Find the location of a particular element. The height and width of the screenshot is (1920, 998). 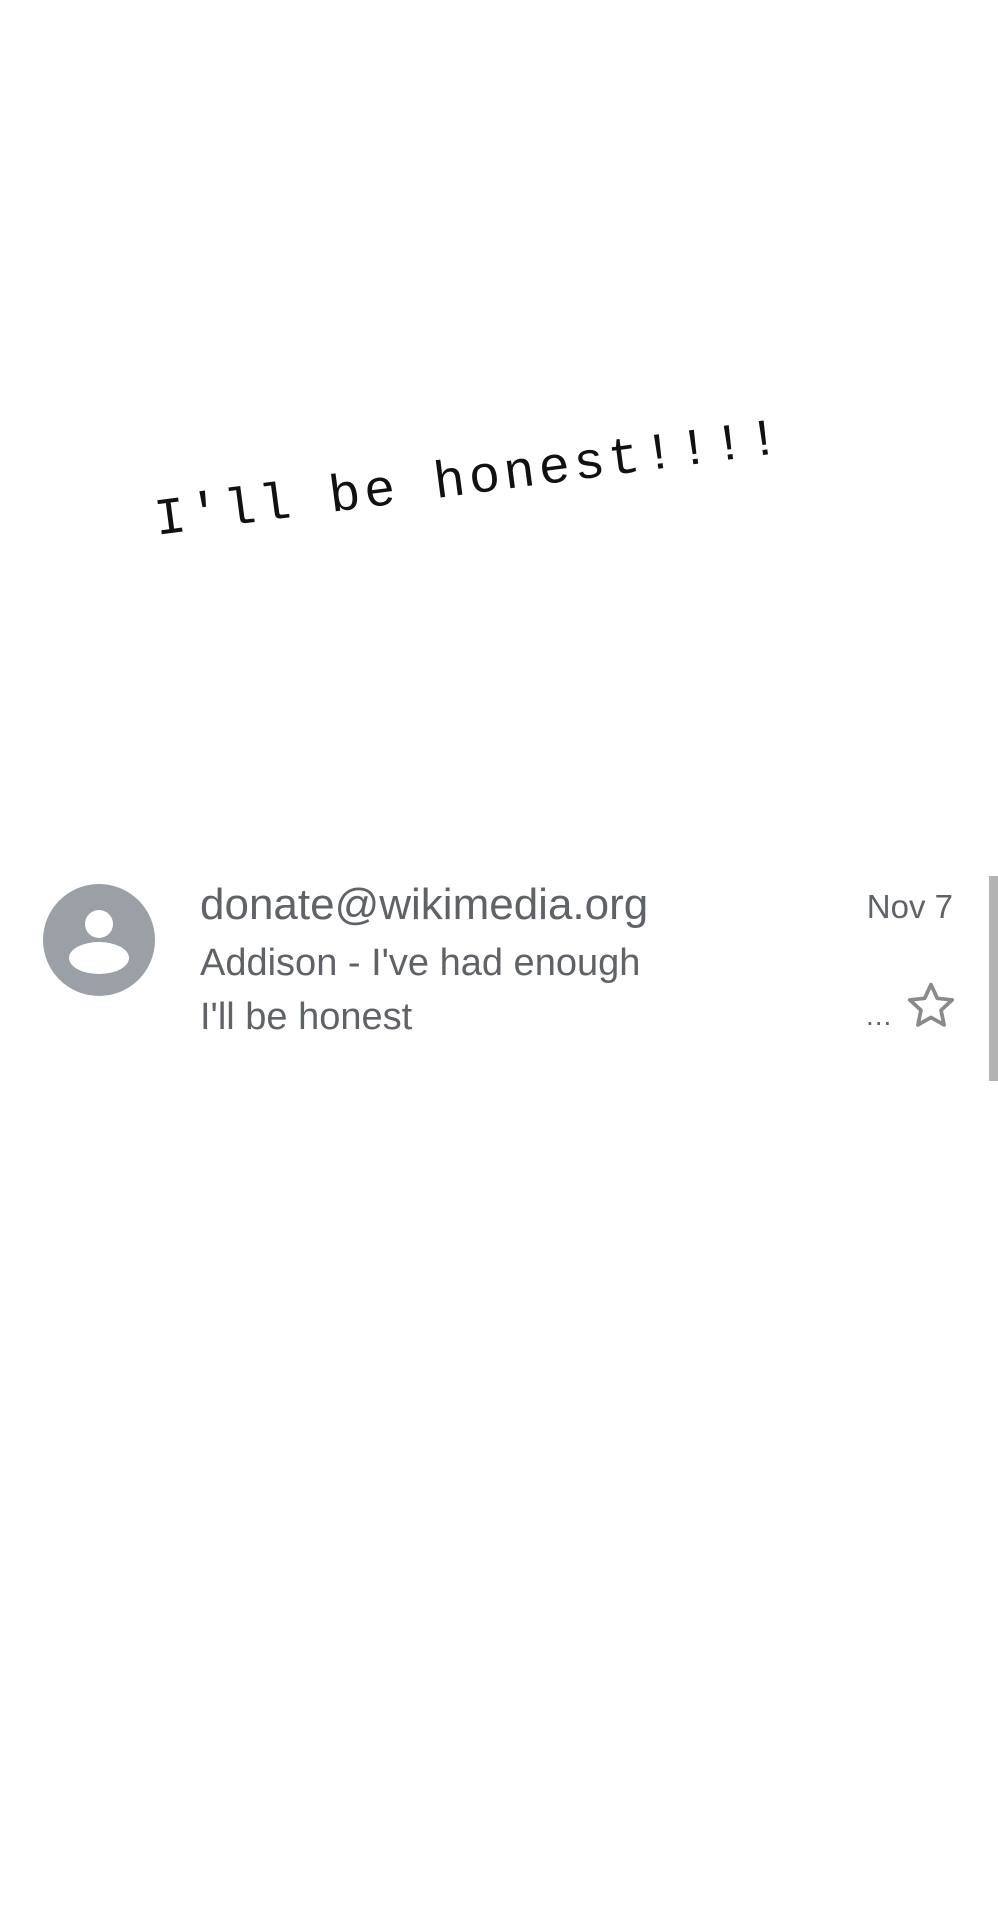

star-button is located at coordinates (931, 1006).